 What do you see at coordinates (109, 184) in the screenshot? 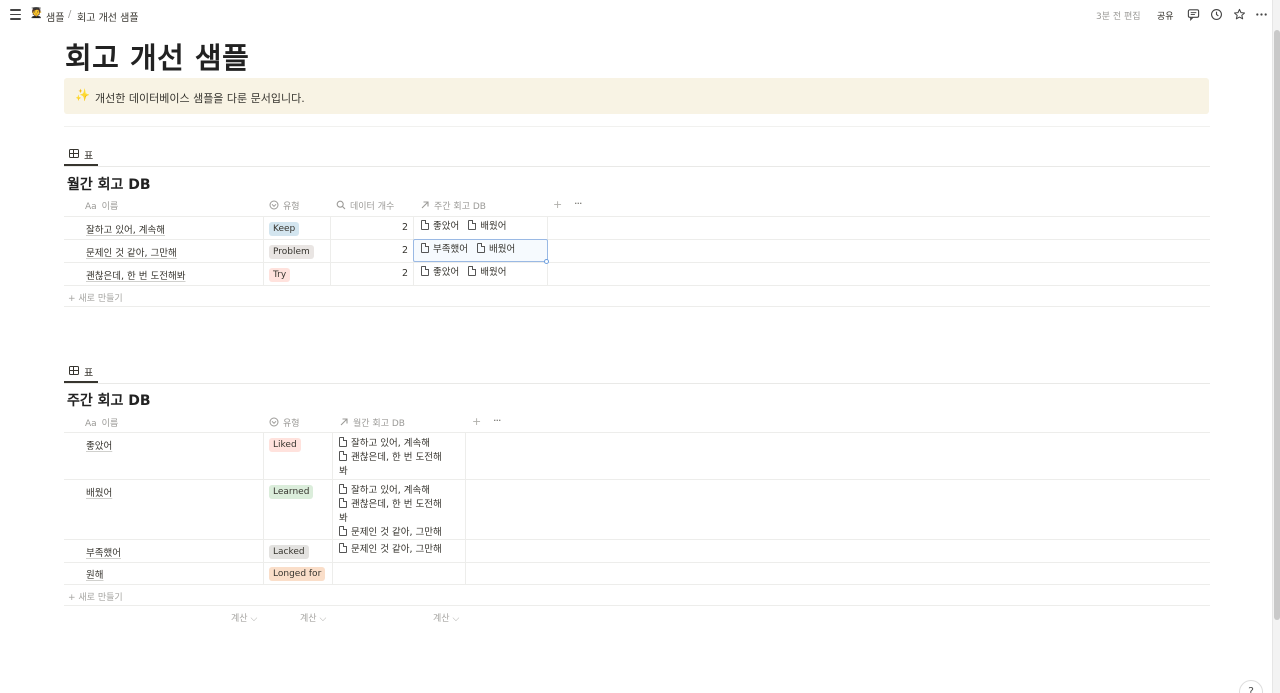
I see `database-title: 월간 회고 DB` at bounding box center [109, 184].